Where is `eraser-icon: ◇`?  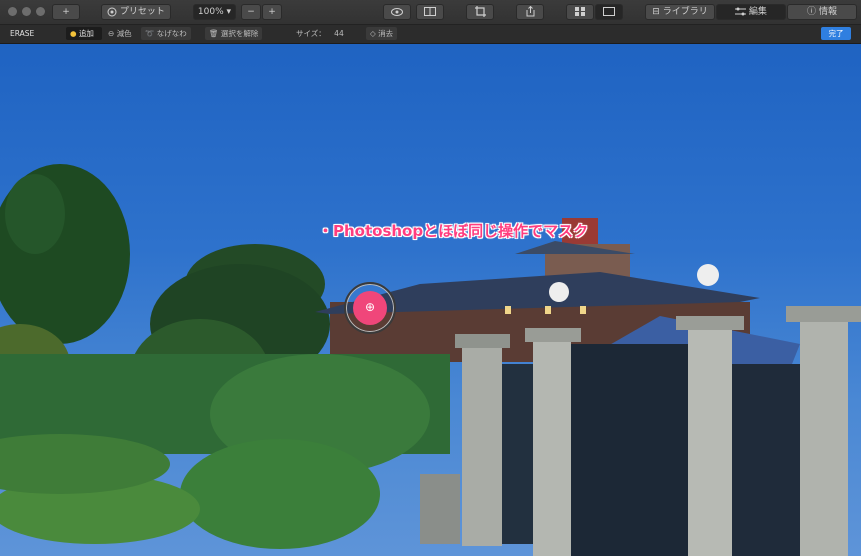
eraser-icon: ◇ is located at coordinates (373, 33).